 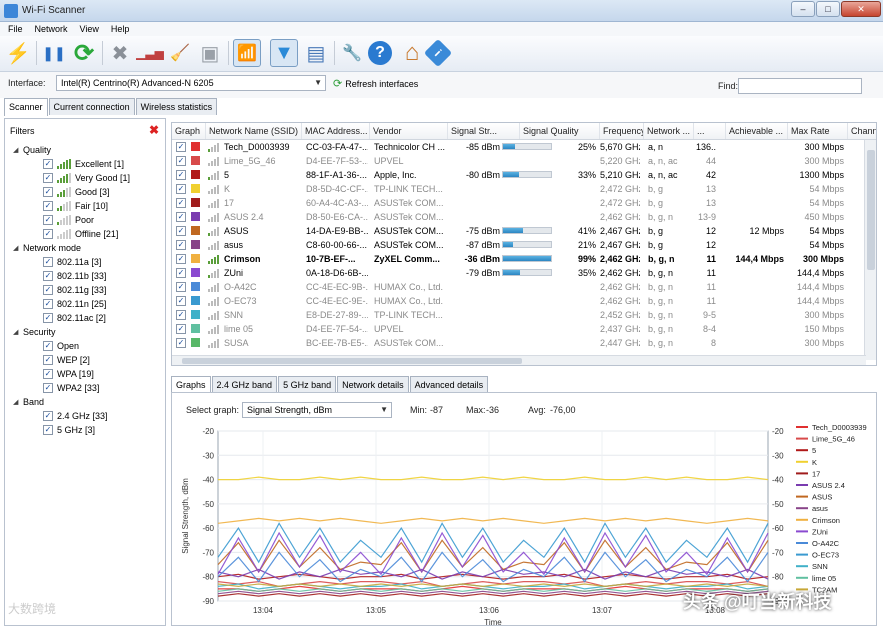 What do you see at coordinates (254, 131) in the screenshot?
I see `column-header: Network Name (SSID)` at bounding box center [254, 131].